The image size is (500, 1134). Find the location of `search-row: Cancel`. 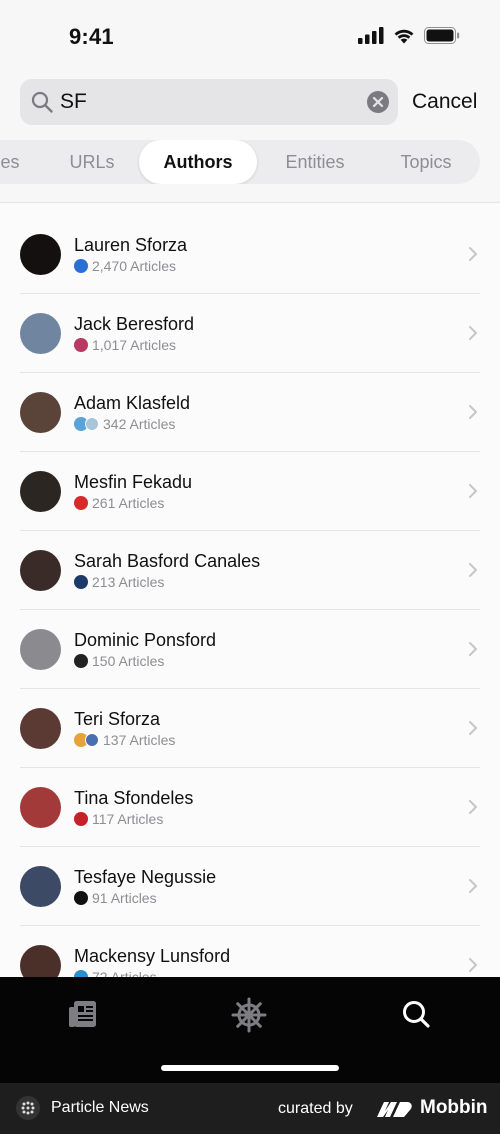

search-row: Cancel is located at coordinates (250, 102).